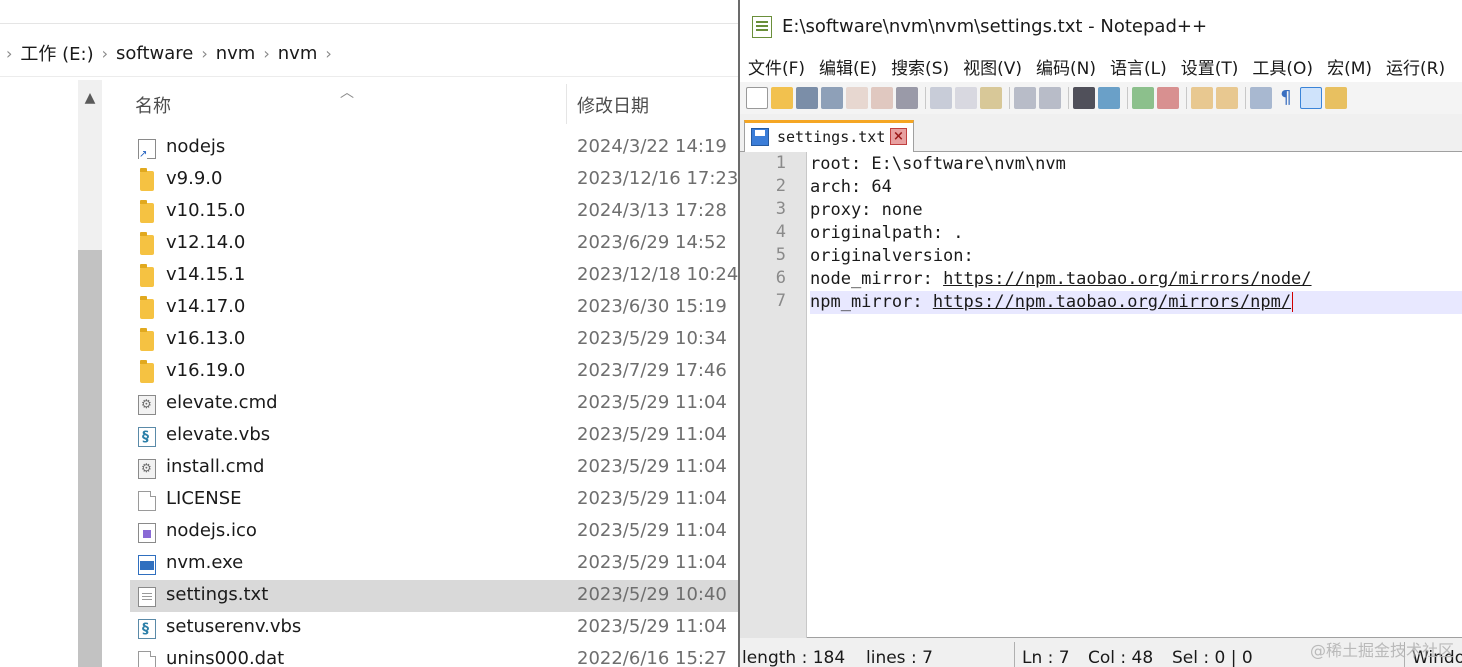 The image size is (1462, 667). Describe the element at coordinates (1014, 654) in the screenshot. I see `status-separator` at that location.